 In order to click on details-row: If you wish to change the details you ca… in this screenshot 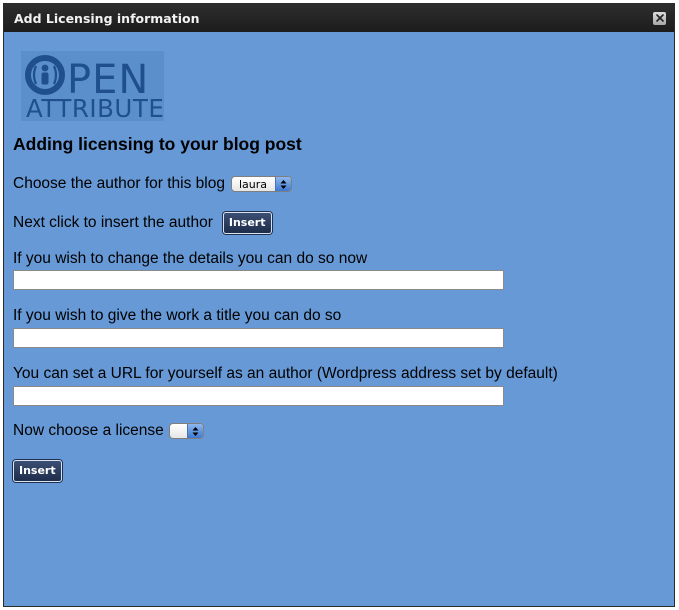, I will do `click(190, 259)`.